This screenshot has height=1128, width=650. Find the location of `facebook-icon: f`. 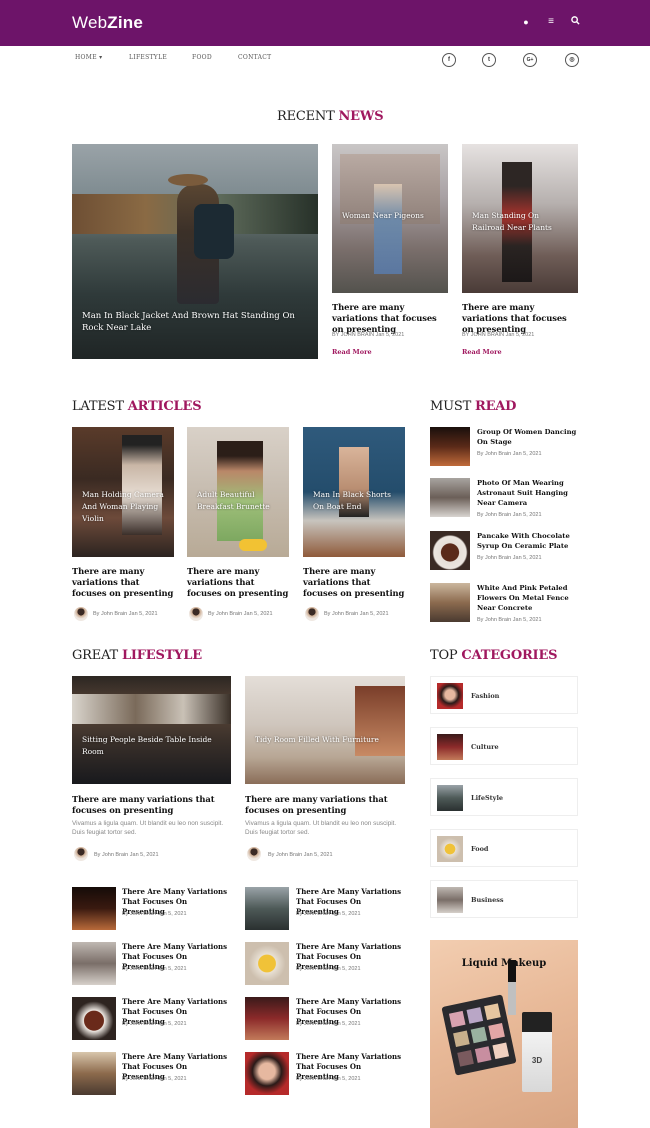

facebook-icon: f is located at coordinates (449, 60).